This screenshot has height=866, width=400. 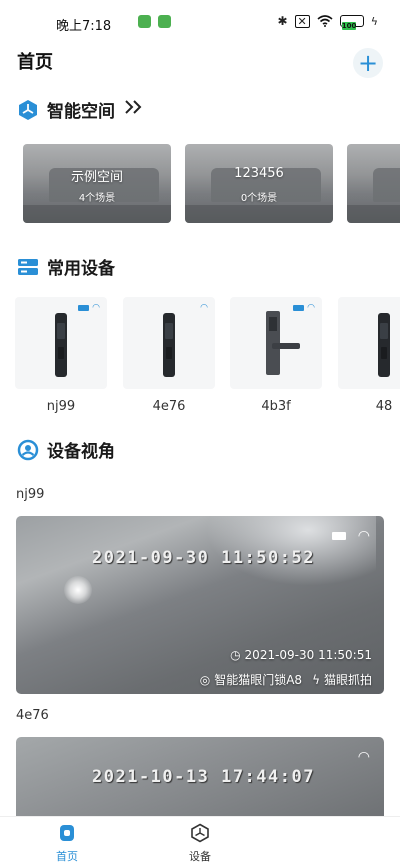 What do you see at coordinates (203, 777) in the screenshot?
I see `osd-timestamp: 2021-10-13 17:44:07` at bounding box center [203, 777].